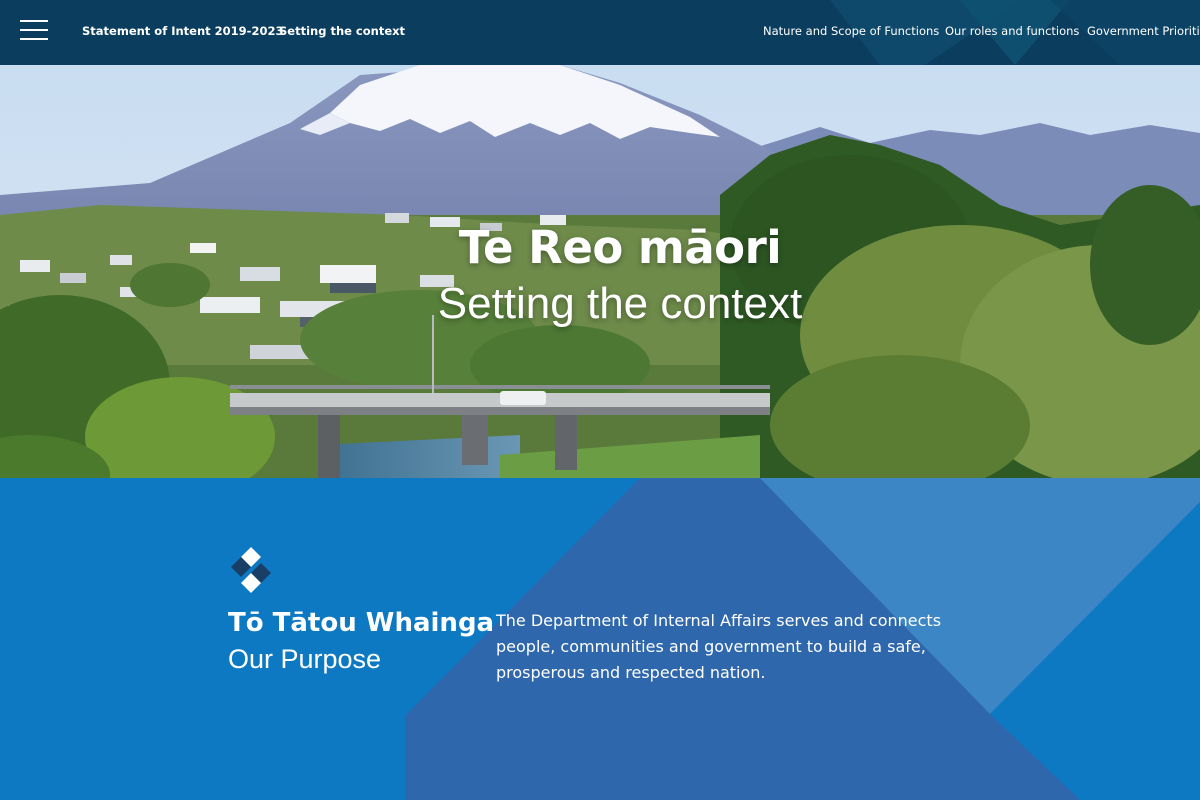  Describe the element at coordinates (620, 303) in the screenshot. I see `hero-subtitle: Setting the context` at that location.